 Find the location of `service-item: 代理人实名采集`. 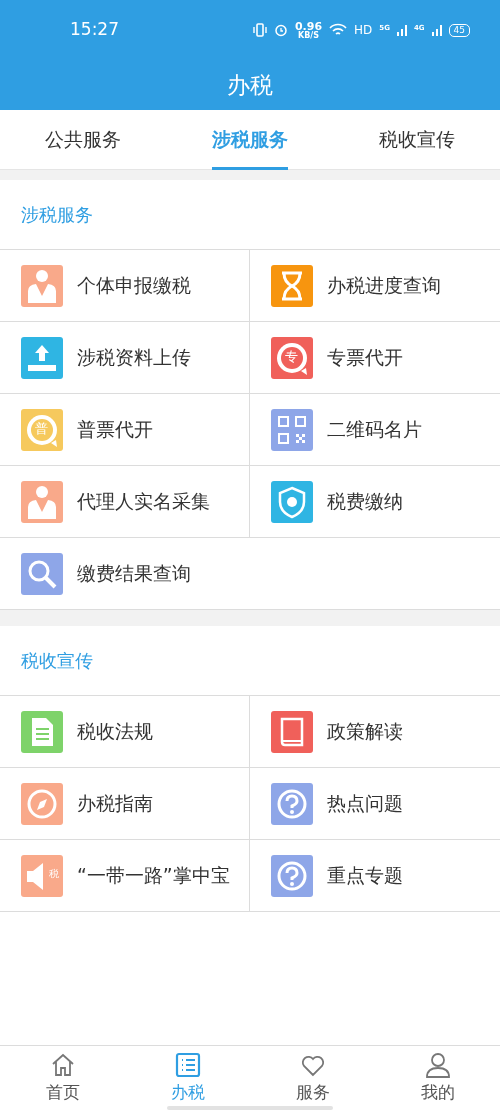

service-item: 代理人实名采集 is located at coordinates (125, 502).